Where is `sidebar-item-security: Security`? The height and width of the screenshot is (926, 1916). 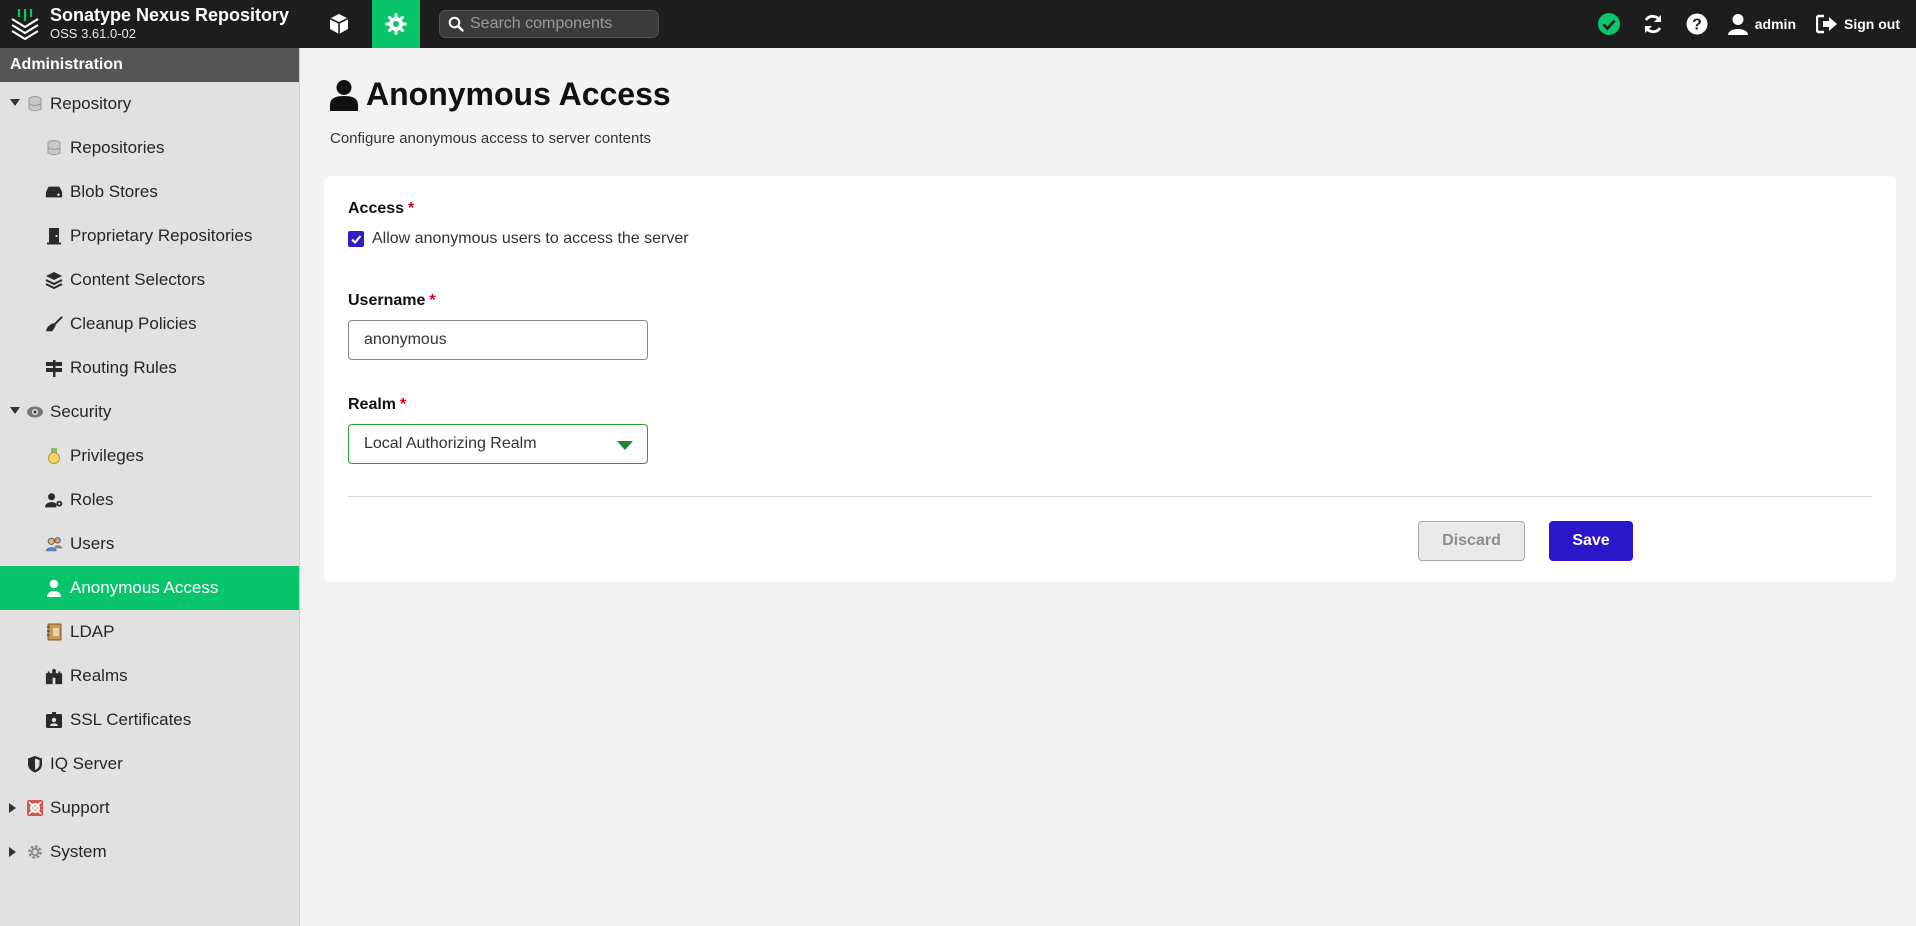 sidebar-item-security: Security is located at coordinates (149, 412).